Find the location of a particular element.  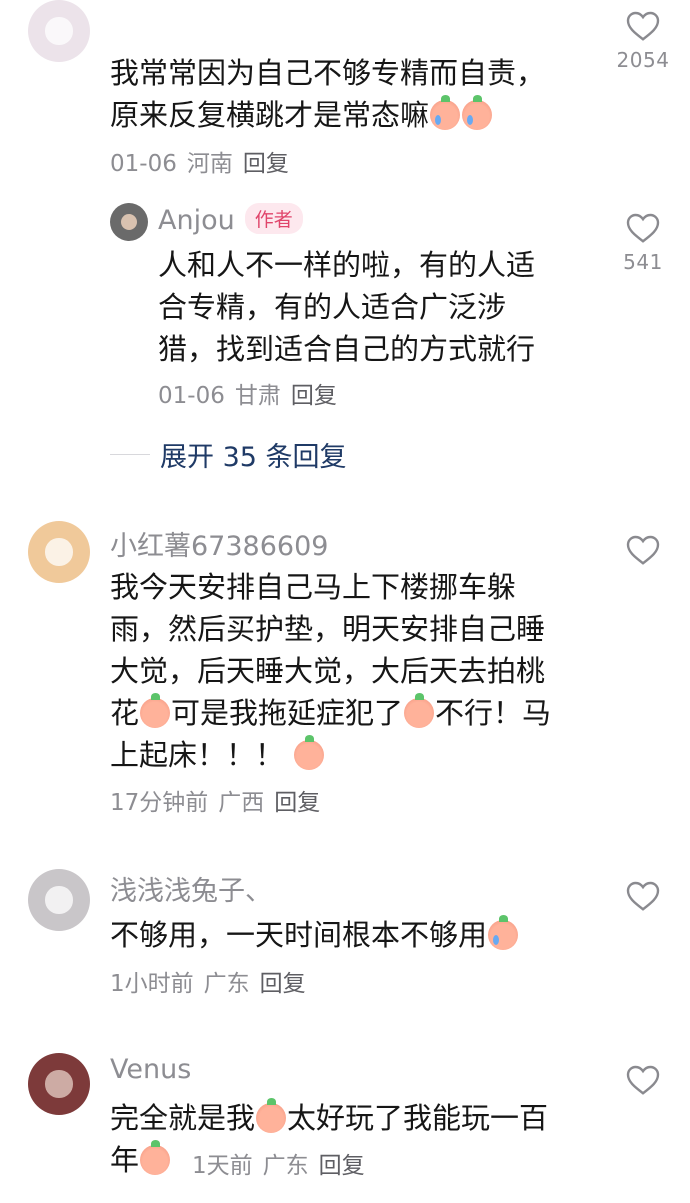

comment-location: 甘肃 is located at coordinates (257, 396).